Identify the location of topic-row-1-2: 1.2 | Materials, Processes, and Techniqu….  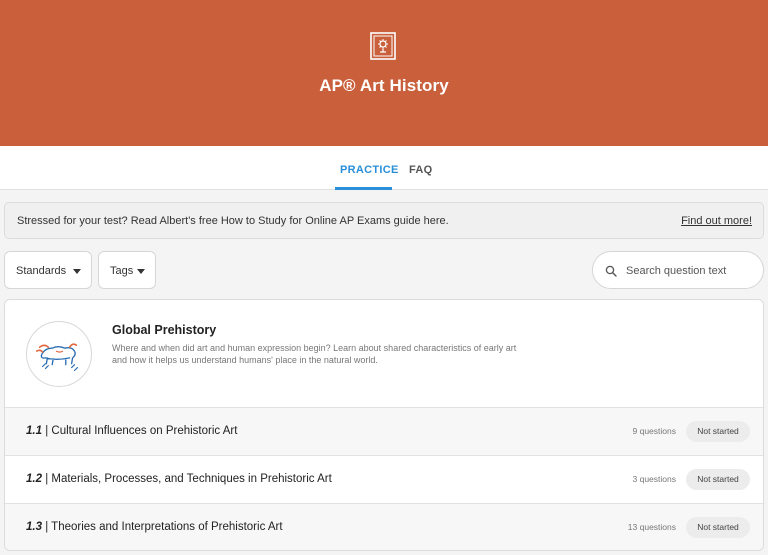
(384, 479).